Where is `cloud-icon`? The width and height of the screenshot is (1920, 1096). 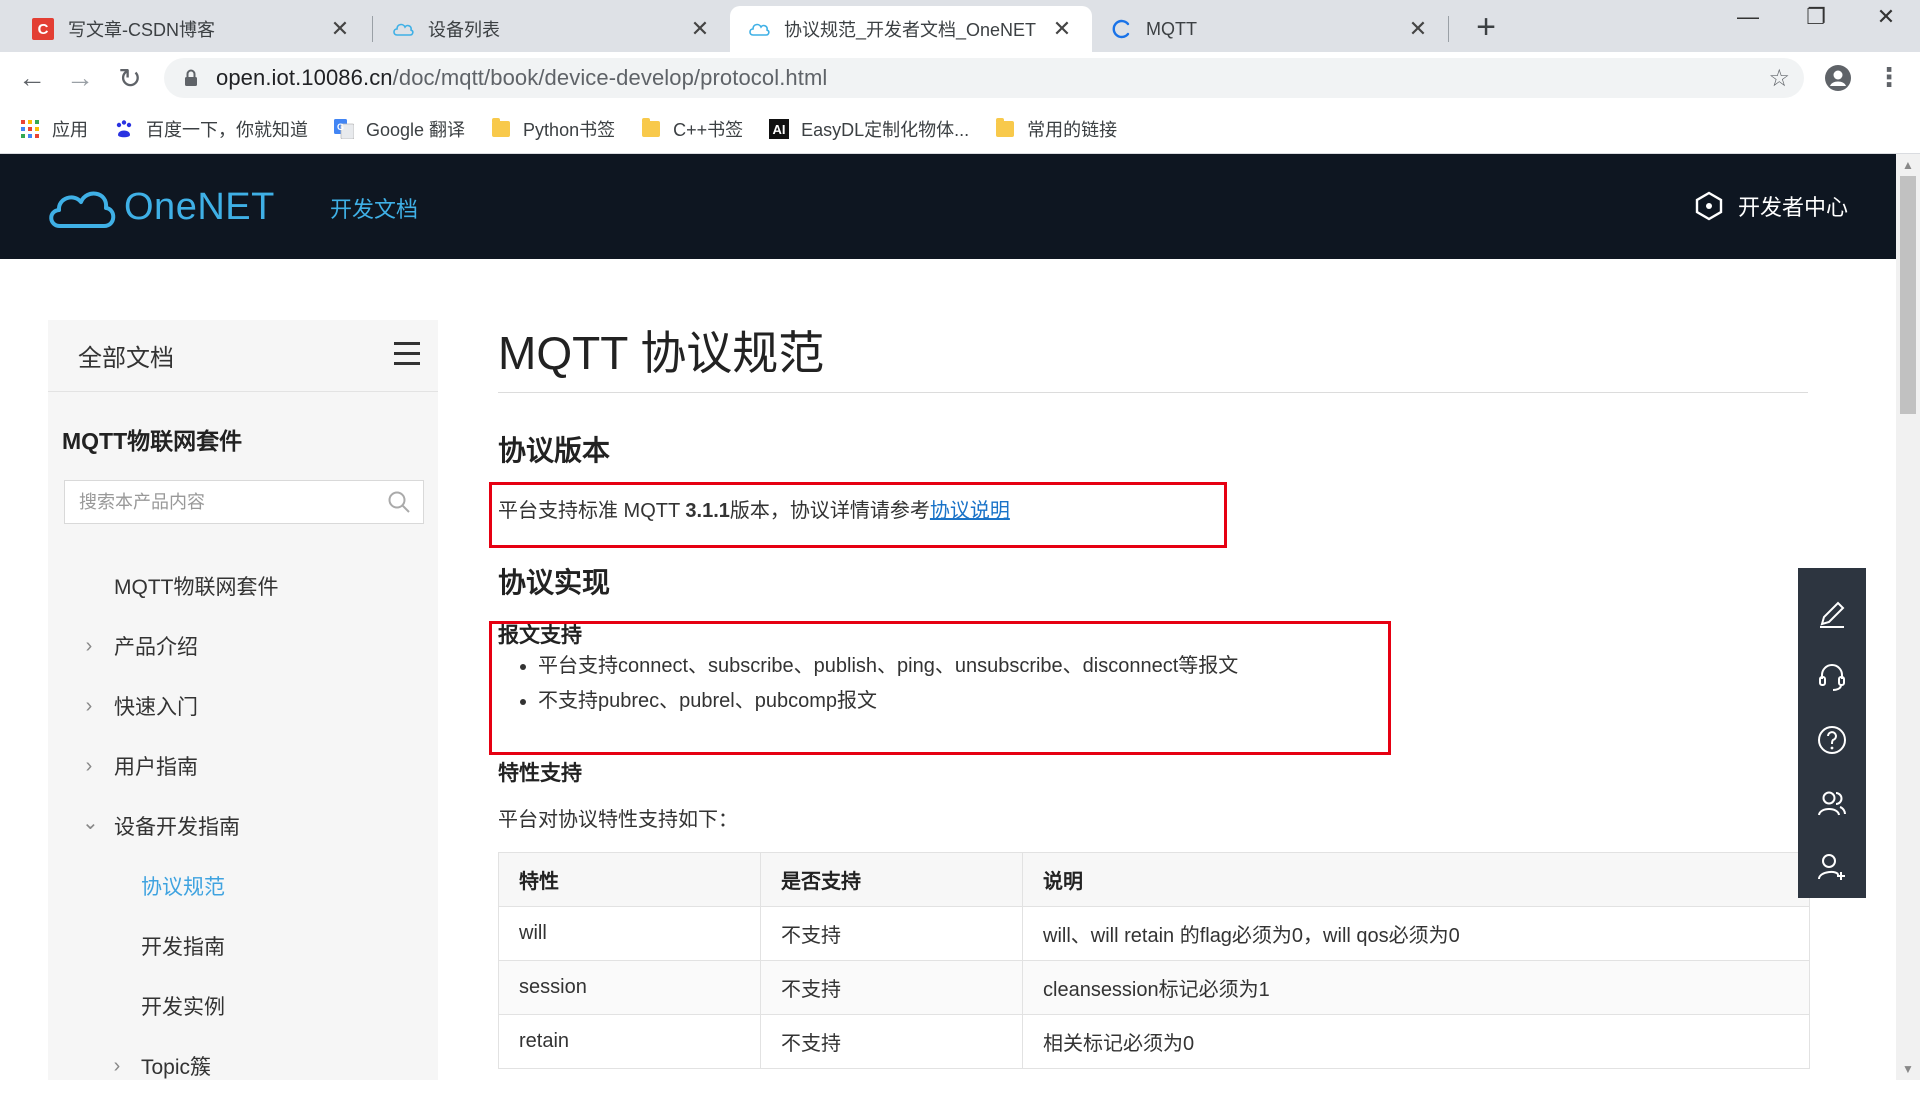 cloud-icon is located at coordinates (403, 29).